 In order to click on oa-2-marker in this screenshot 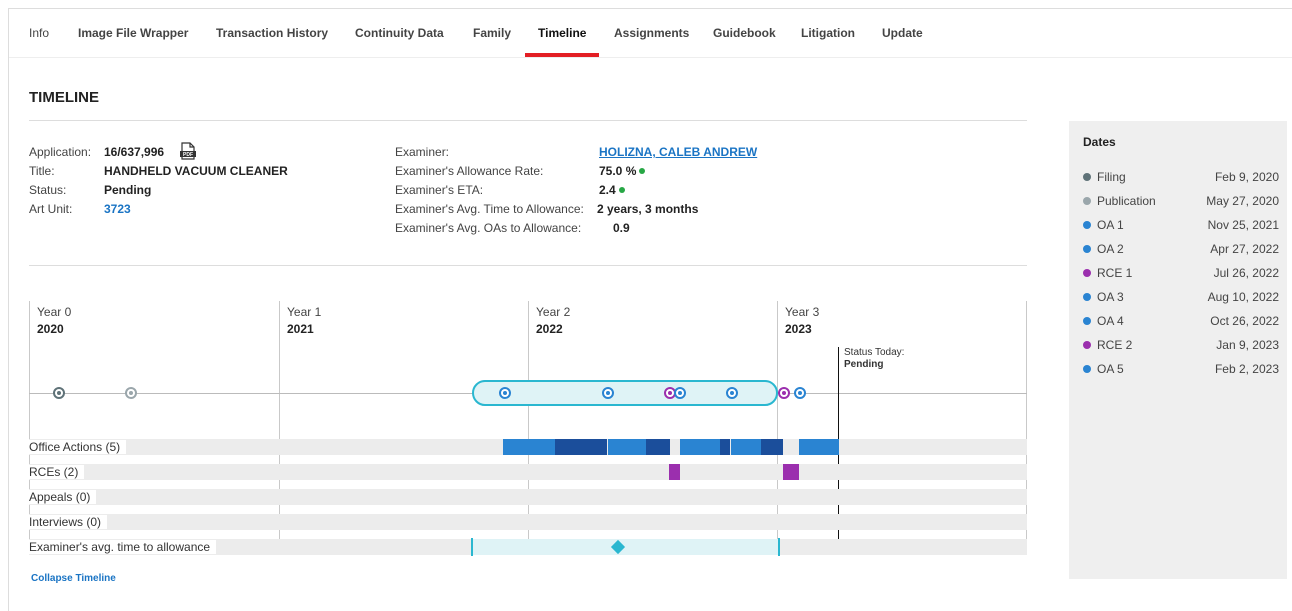, I will do `click(608, 393)`.